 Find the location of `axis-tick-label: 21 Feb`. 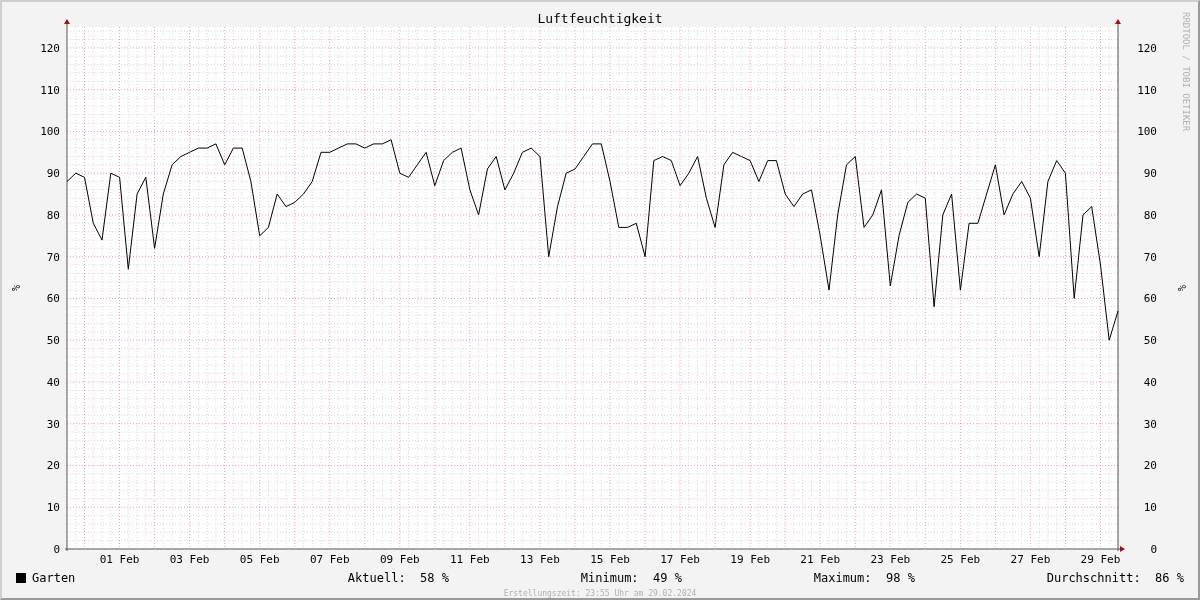

axis-tick-label: 21 Feb is located at coordinates (820, 559).